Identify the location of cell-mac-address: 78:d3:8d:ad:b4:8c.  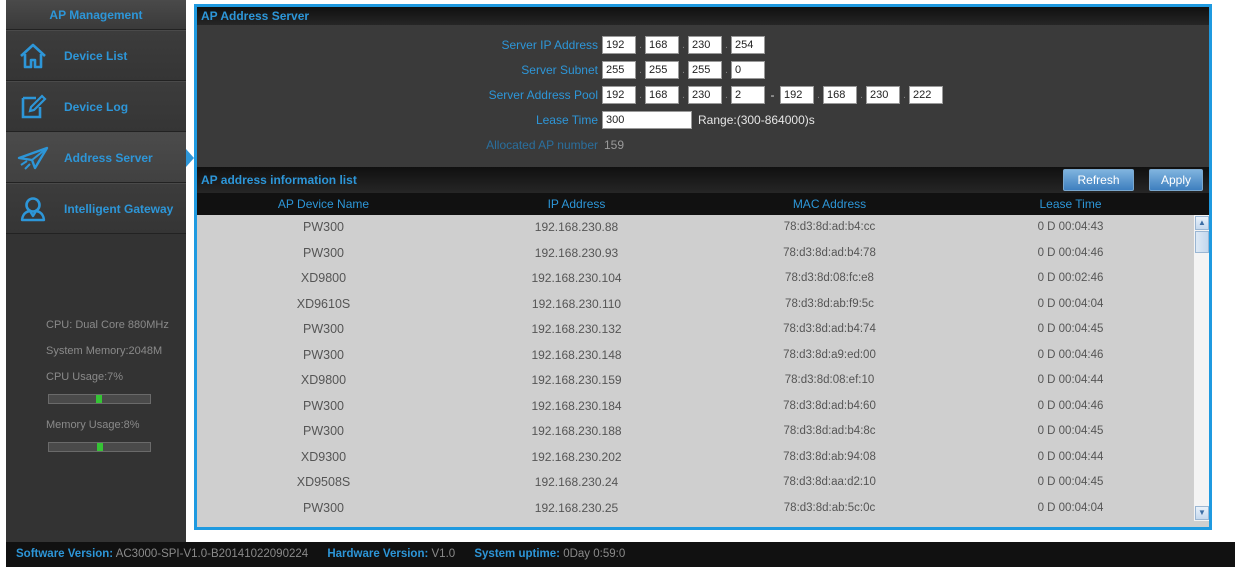
(829, 431).